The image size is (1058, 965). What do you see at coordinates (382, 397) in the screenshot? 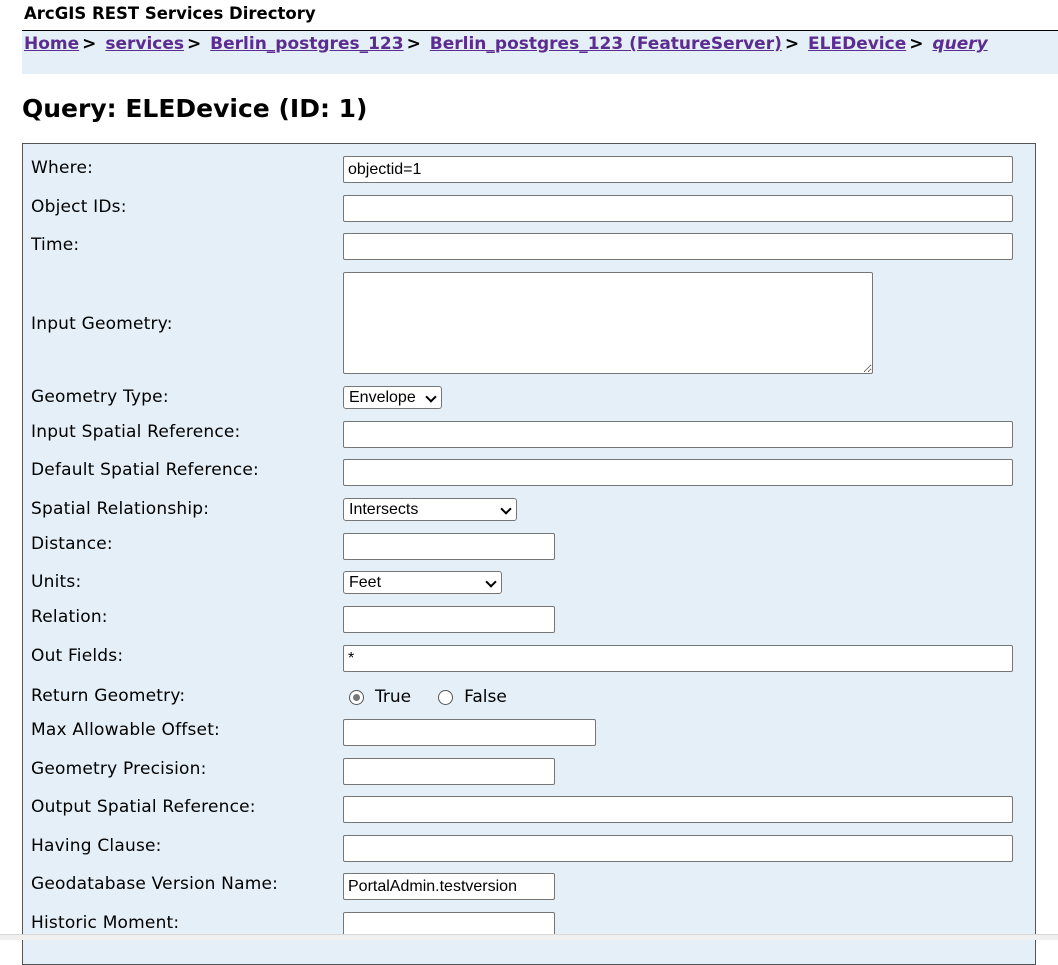
I see `geometry-type-value: Envelope` at bounding box center [382, 397].